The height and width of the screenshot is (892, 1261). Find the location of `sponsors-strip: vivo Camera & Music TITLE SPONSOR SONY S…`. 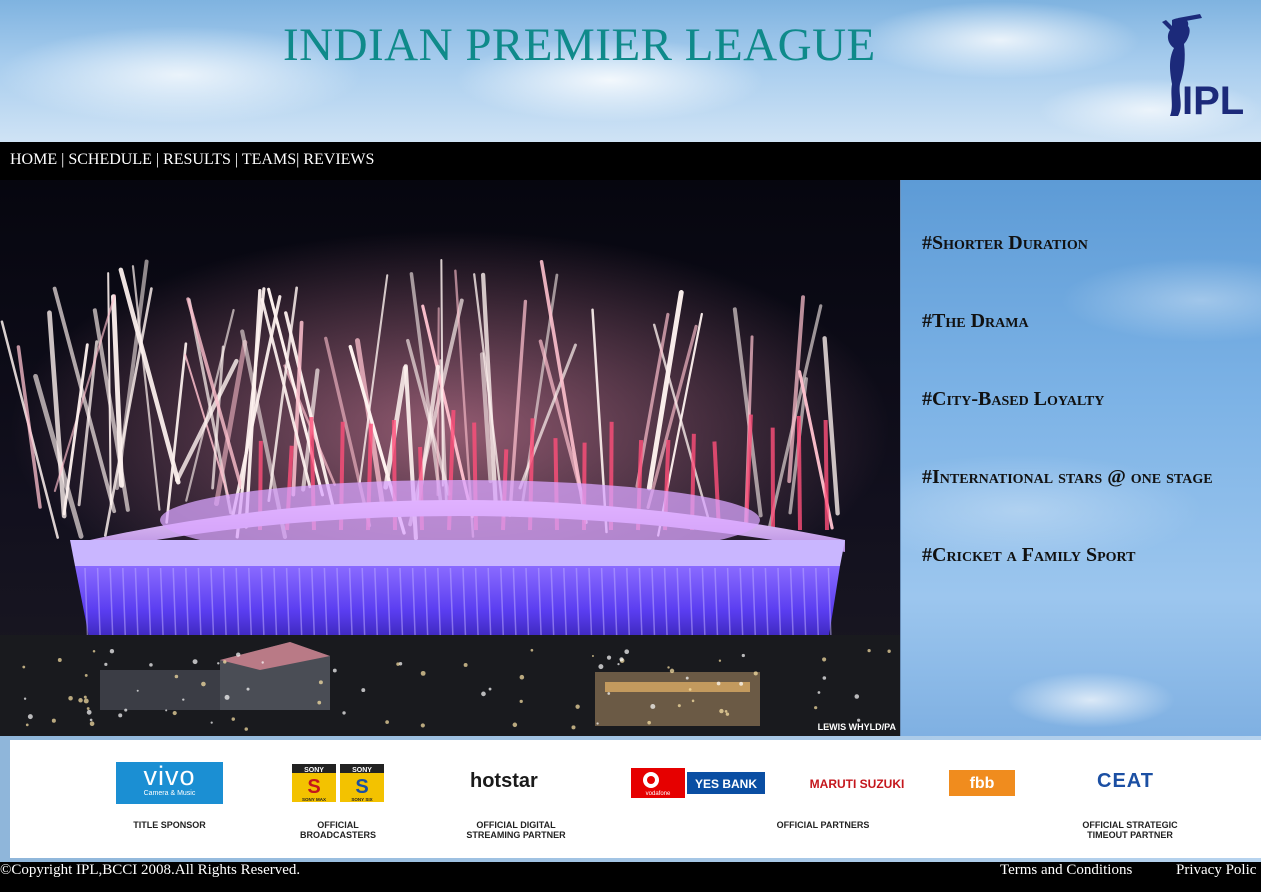

sponsors-strip: vivo Camera & Music TITLE SPONSOR SONY S… is located at coordinates (630, 799).